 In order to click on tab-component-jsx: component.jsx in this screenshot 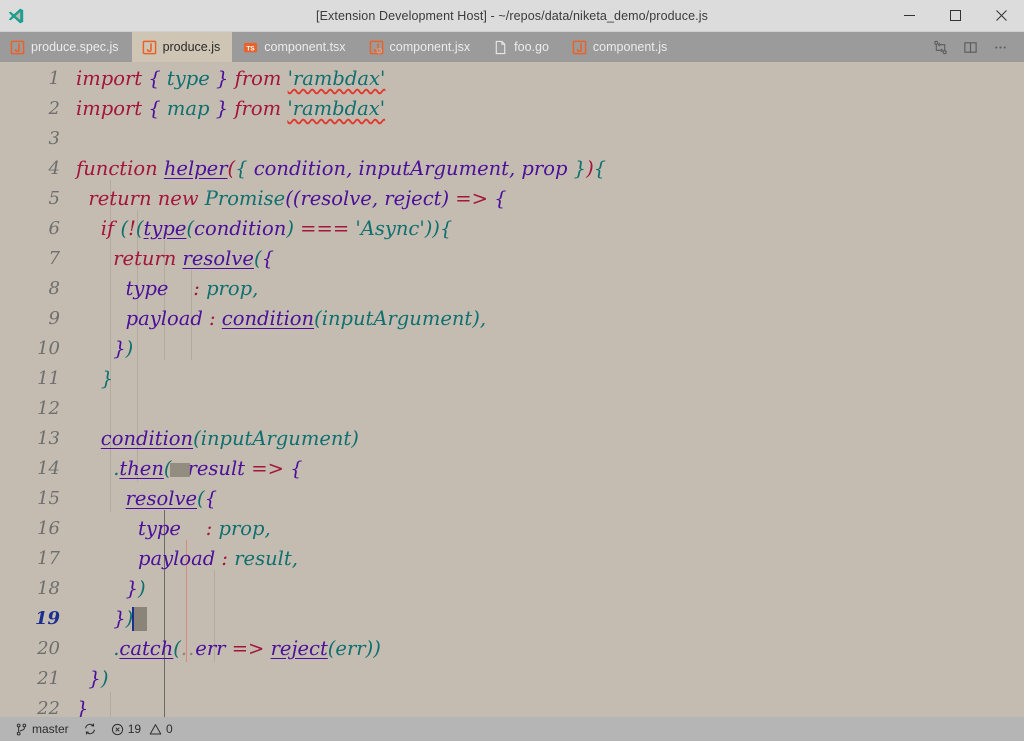, I will do `click(421, 47)`.